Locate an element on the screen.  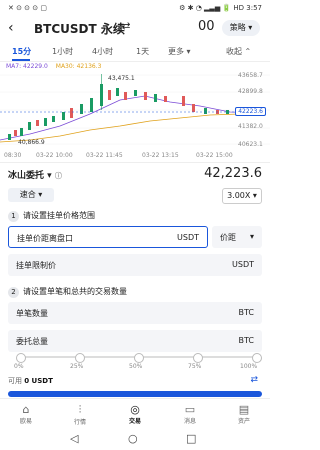
step-number: 2 is located at coordinates (13, 292).